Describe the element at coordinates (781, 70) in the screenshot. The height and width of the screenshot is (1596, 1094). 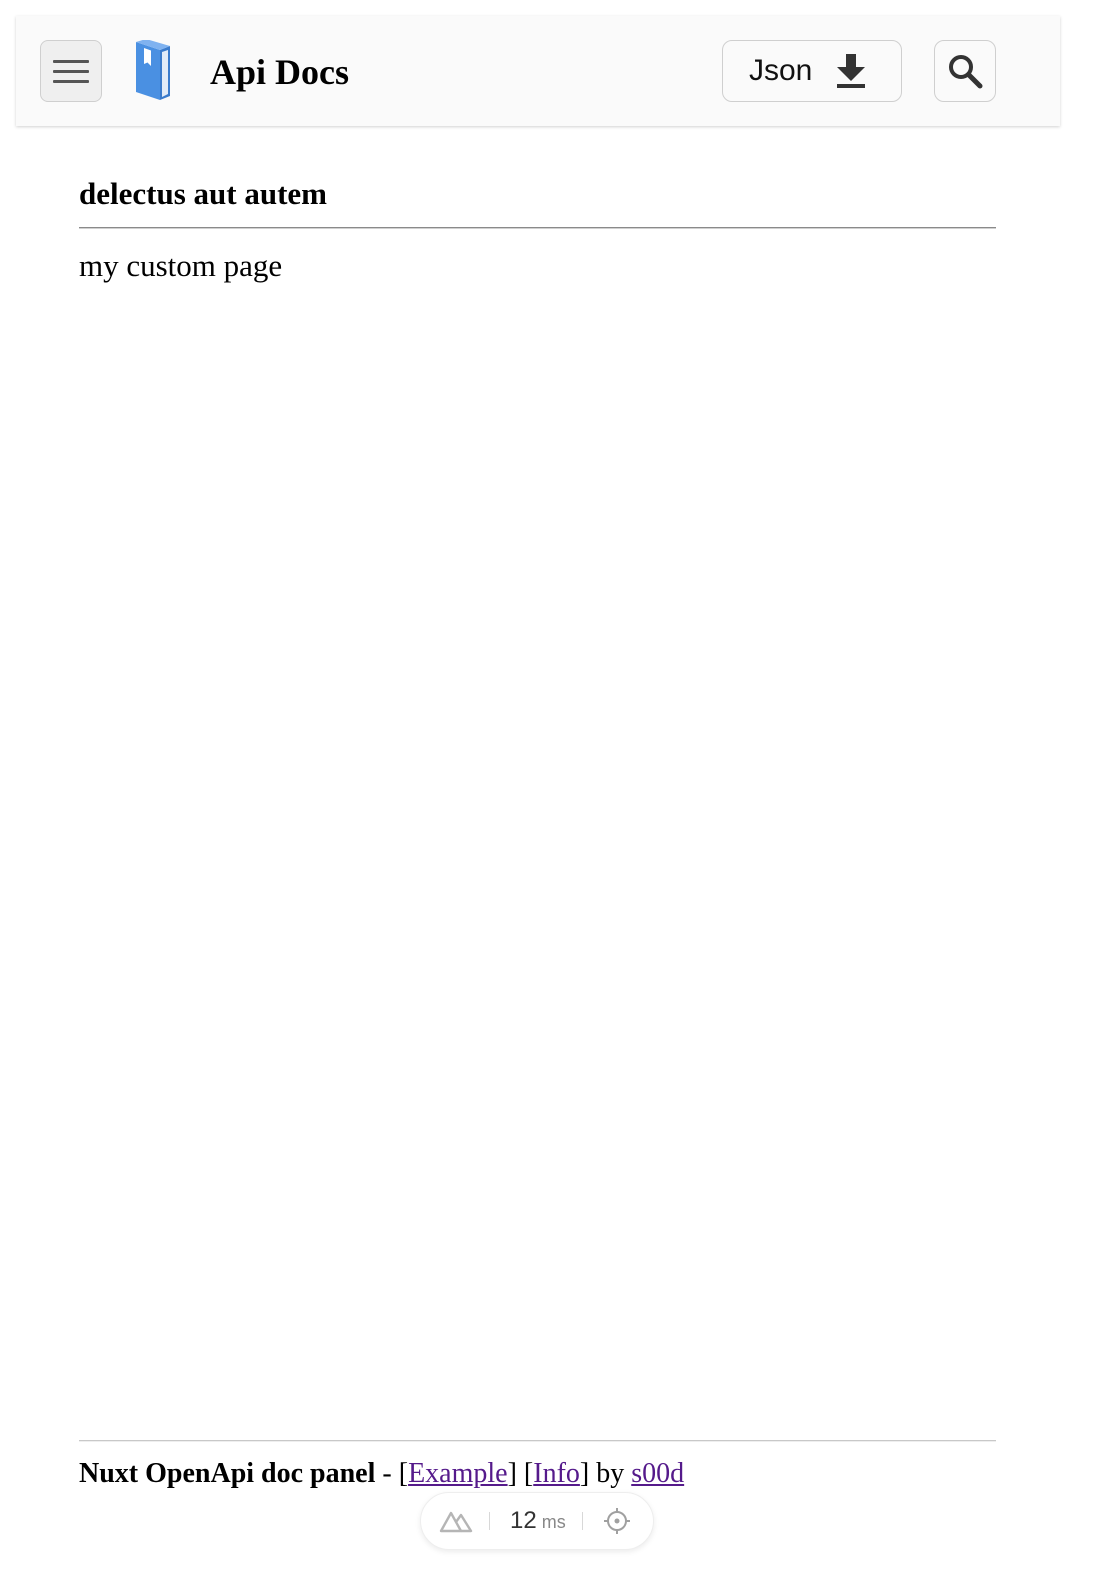
I see `json-button-label: Json` at that location.